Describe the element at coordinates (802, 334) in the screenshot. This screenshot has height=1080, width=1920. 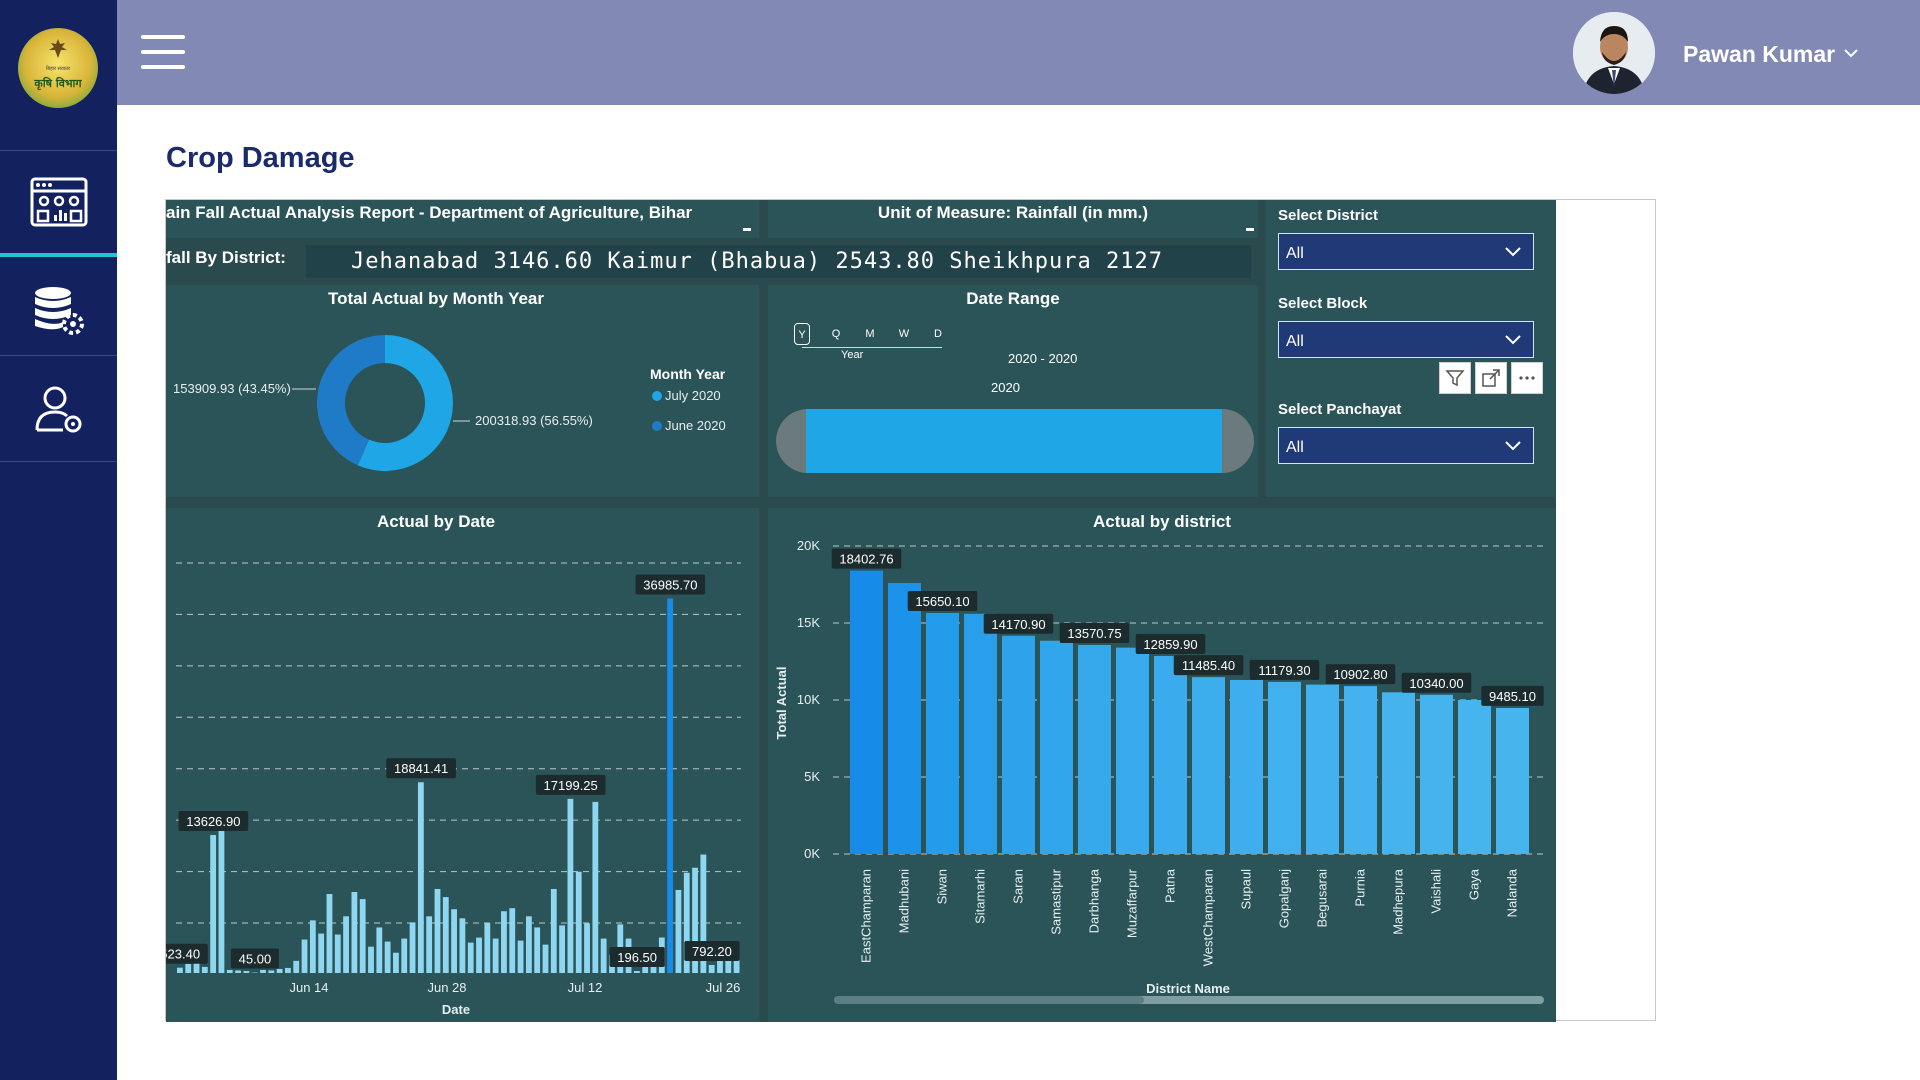
I see `granularity-y: Y` at that location.